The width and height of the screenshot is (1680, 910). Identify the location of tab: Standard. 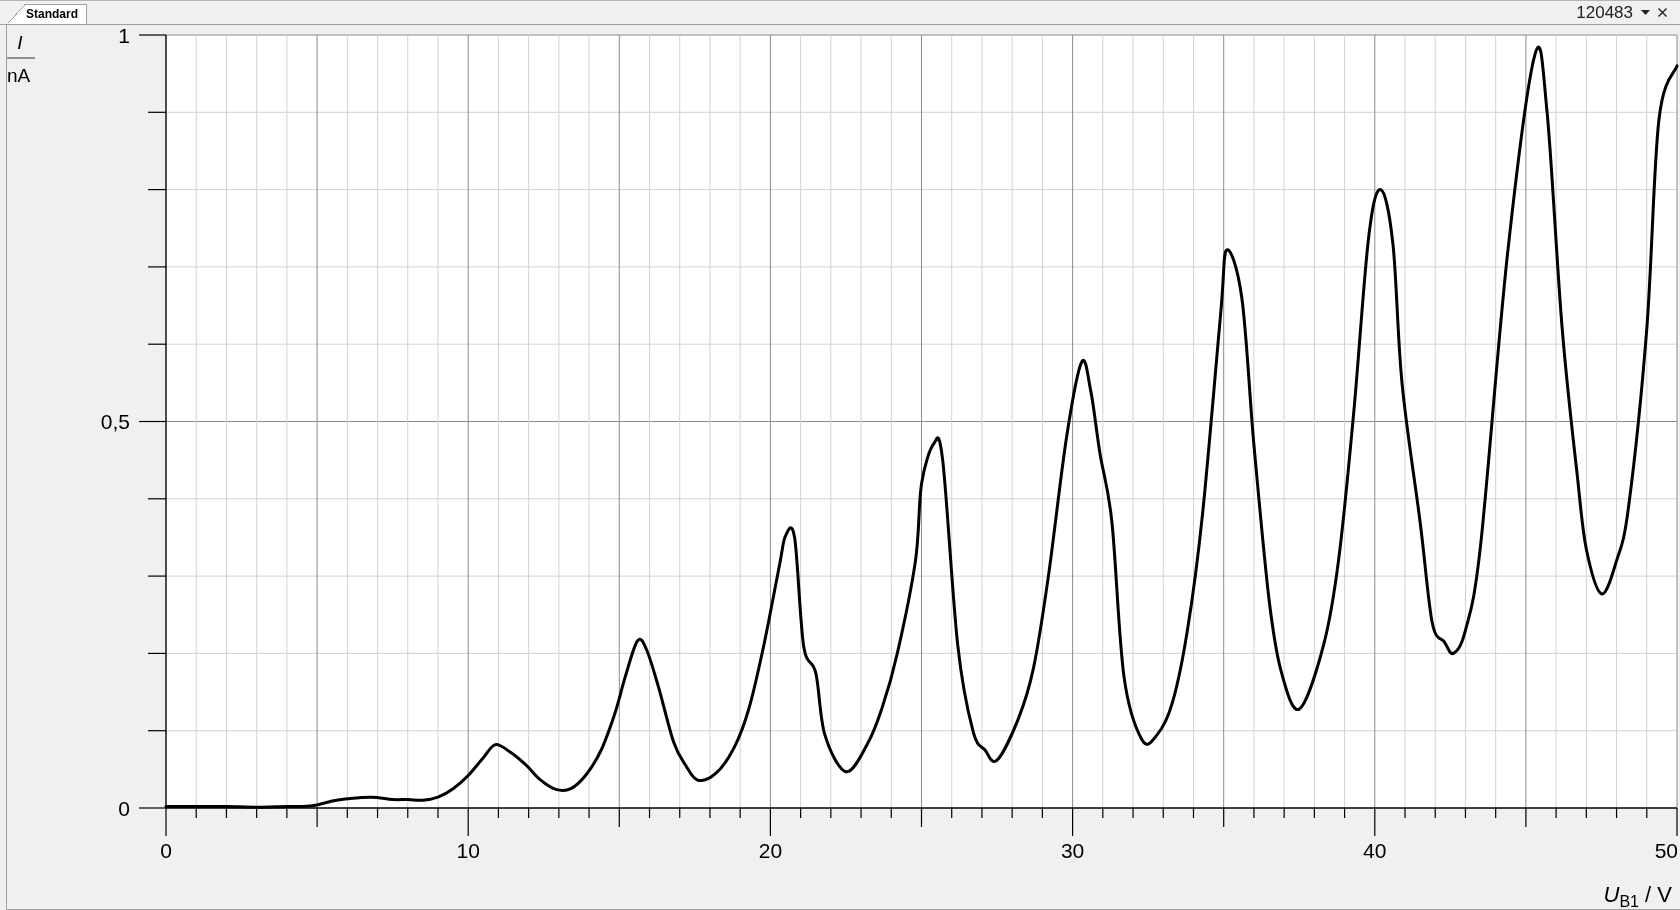
(47, 14).